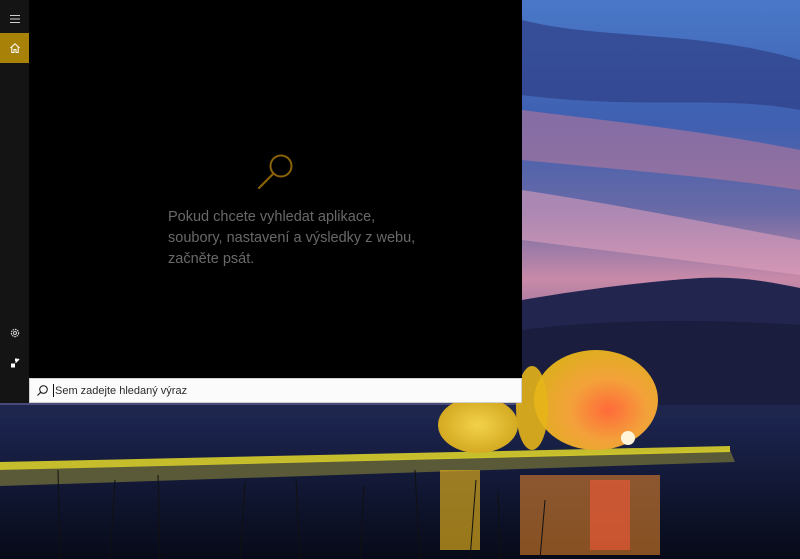  I want to click on menu-button, so click(14, 19).